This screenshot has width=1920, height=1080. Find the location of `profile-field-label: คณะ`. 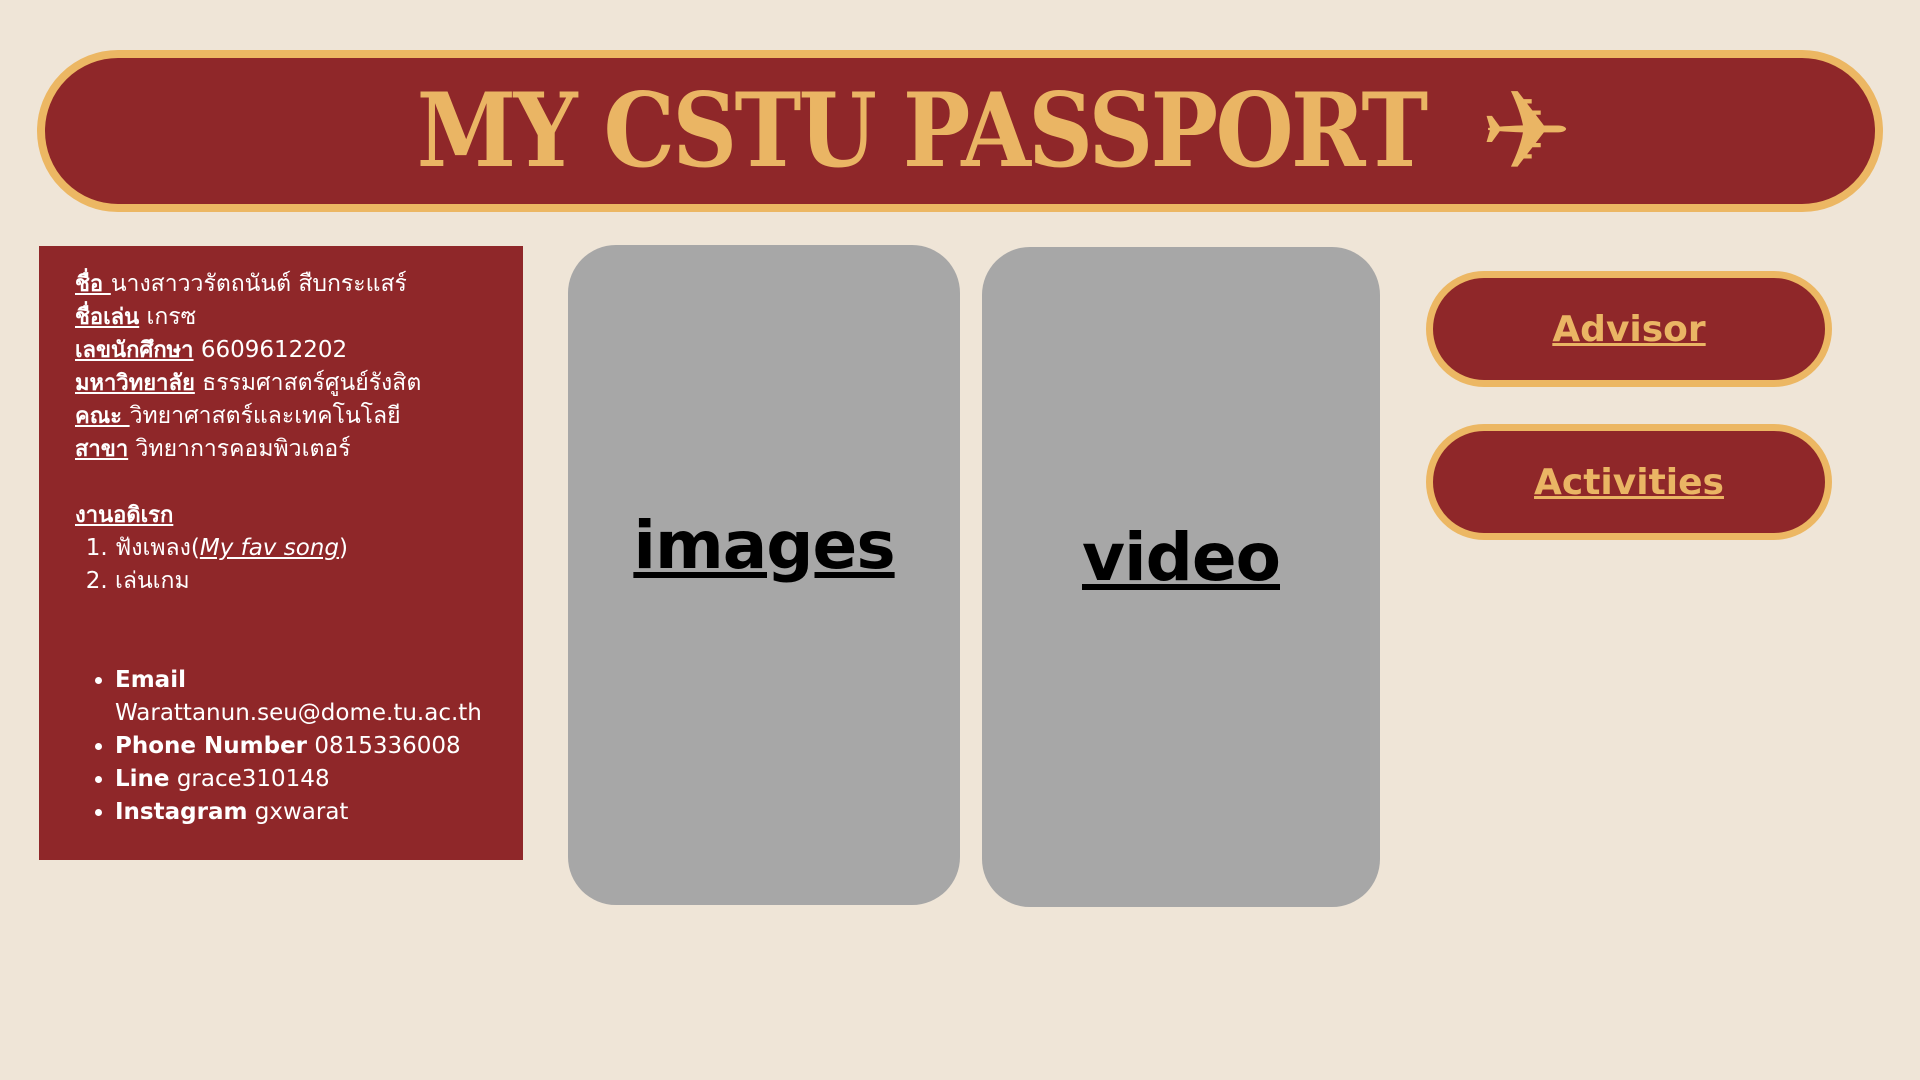

profile-field-label: คณะ is located at coordinates (102, 416).